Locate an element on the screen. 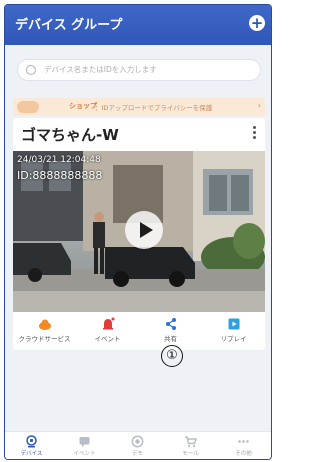 This screenshot has height=462, width=320. cloud-service-icon is located at coordinates (44, 324).